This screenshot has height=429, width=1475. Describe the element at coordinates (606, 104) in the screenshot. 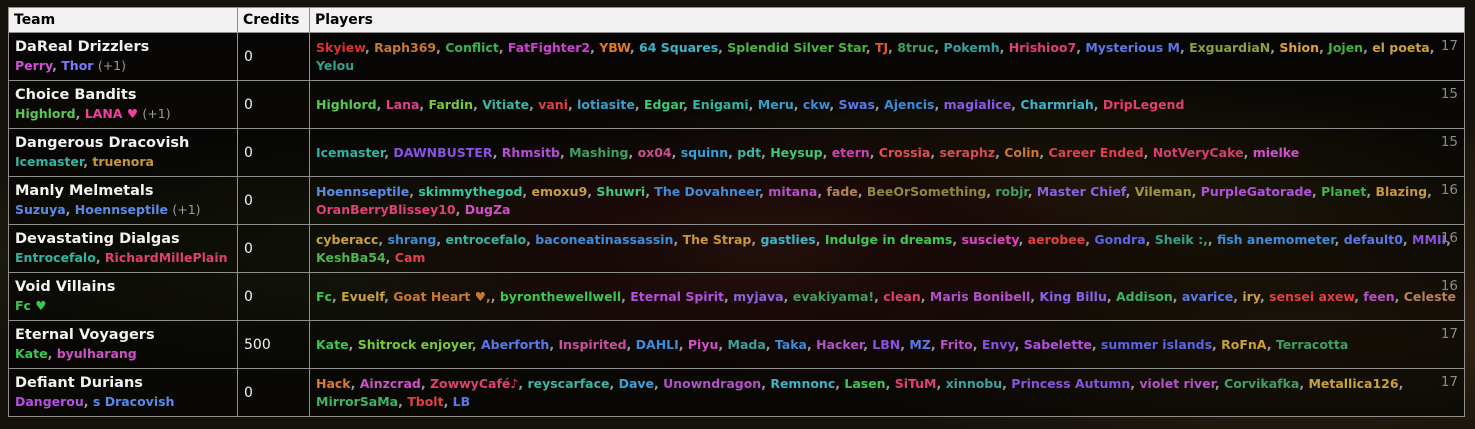

I see `player-name: lotiasite` at that location.